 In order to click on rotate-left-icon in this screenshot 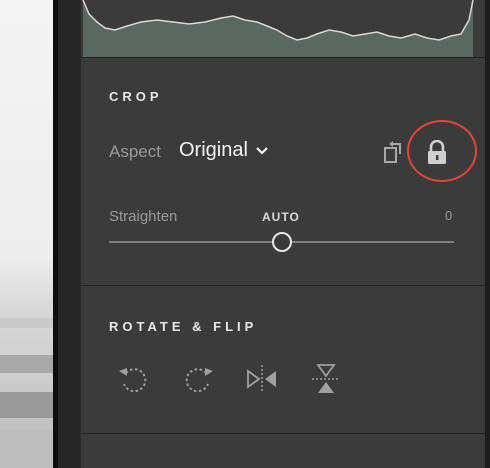, I will do `click(134, 379)`.